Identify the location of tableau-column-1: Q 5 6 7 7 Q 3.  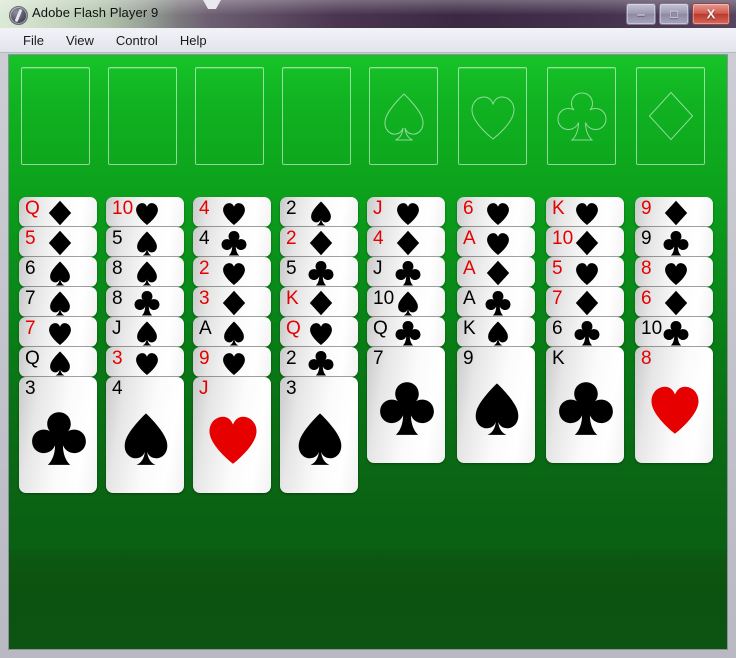
(58, 345).